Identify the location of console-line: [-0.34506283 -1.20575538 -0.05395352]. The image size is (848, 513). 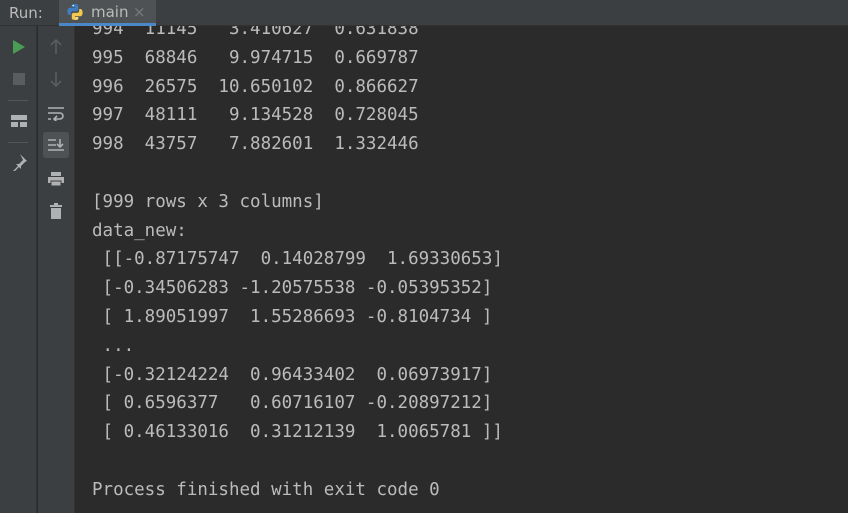
(292, 288).